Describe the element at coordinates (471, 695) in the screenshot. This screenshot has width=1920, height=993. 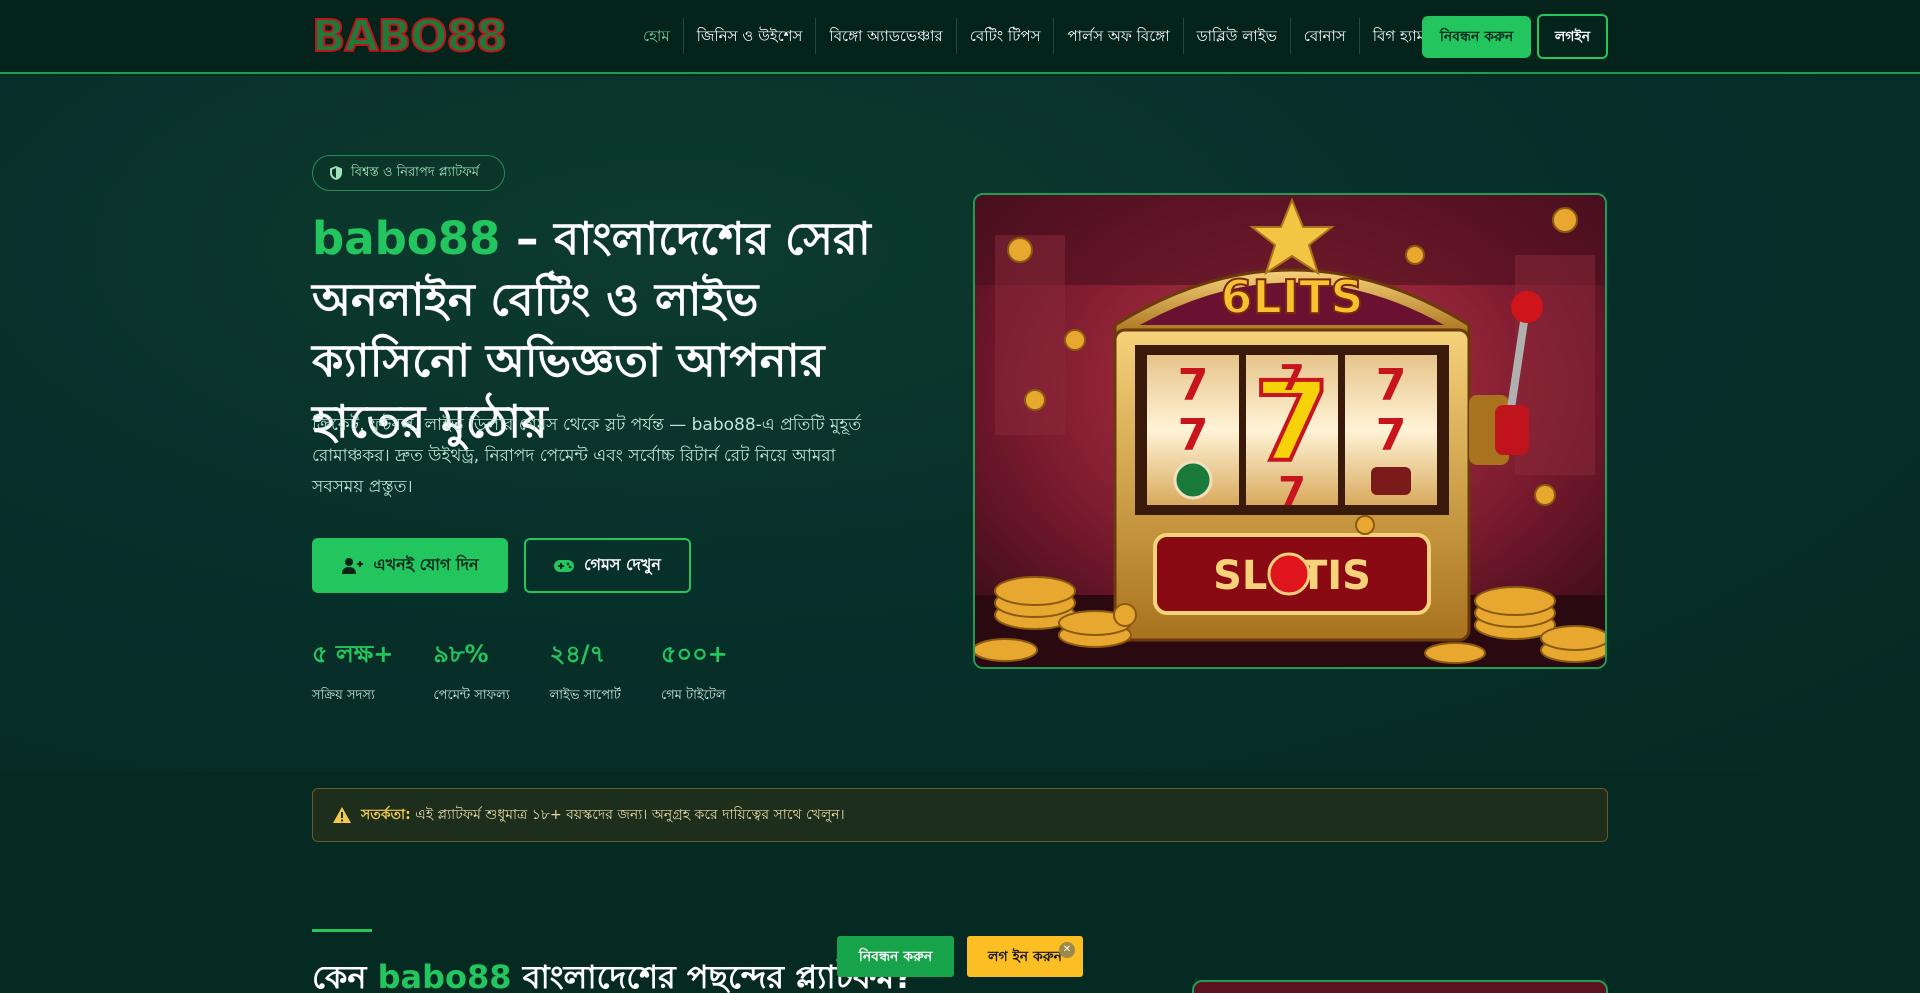
I see `stat-label: পেমেন্ট সাফল্য` at that location.